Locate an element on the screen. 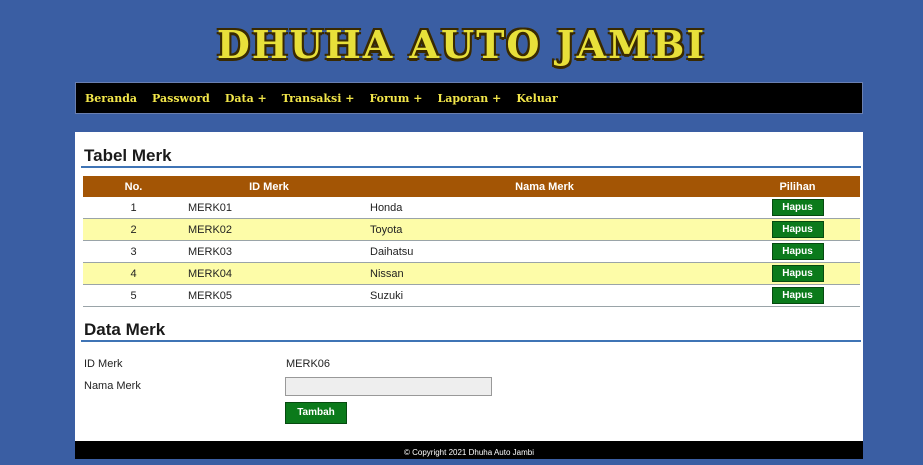 This screenshot has width=923, height=465. cell-id-merk: MERK04 is located at coordinates (269, 273).